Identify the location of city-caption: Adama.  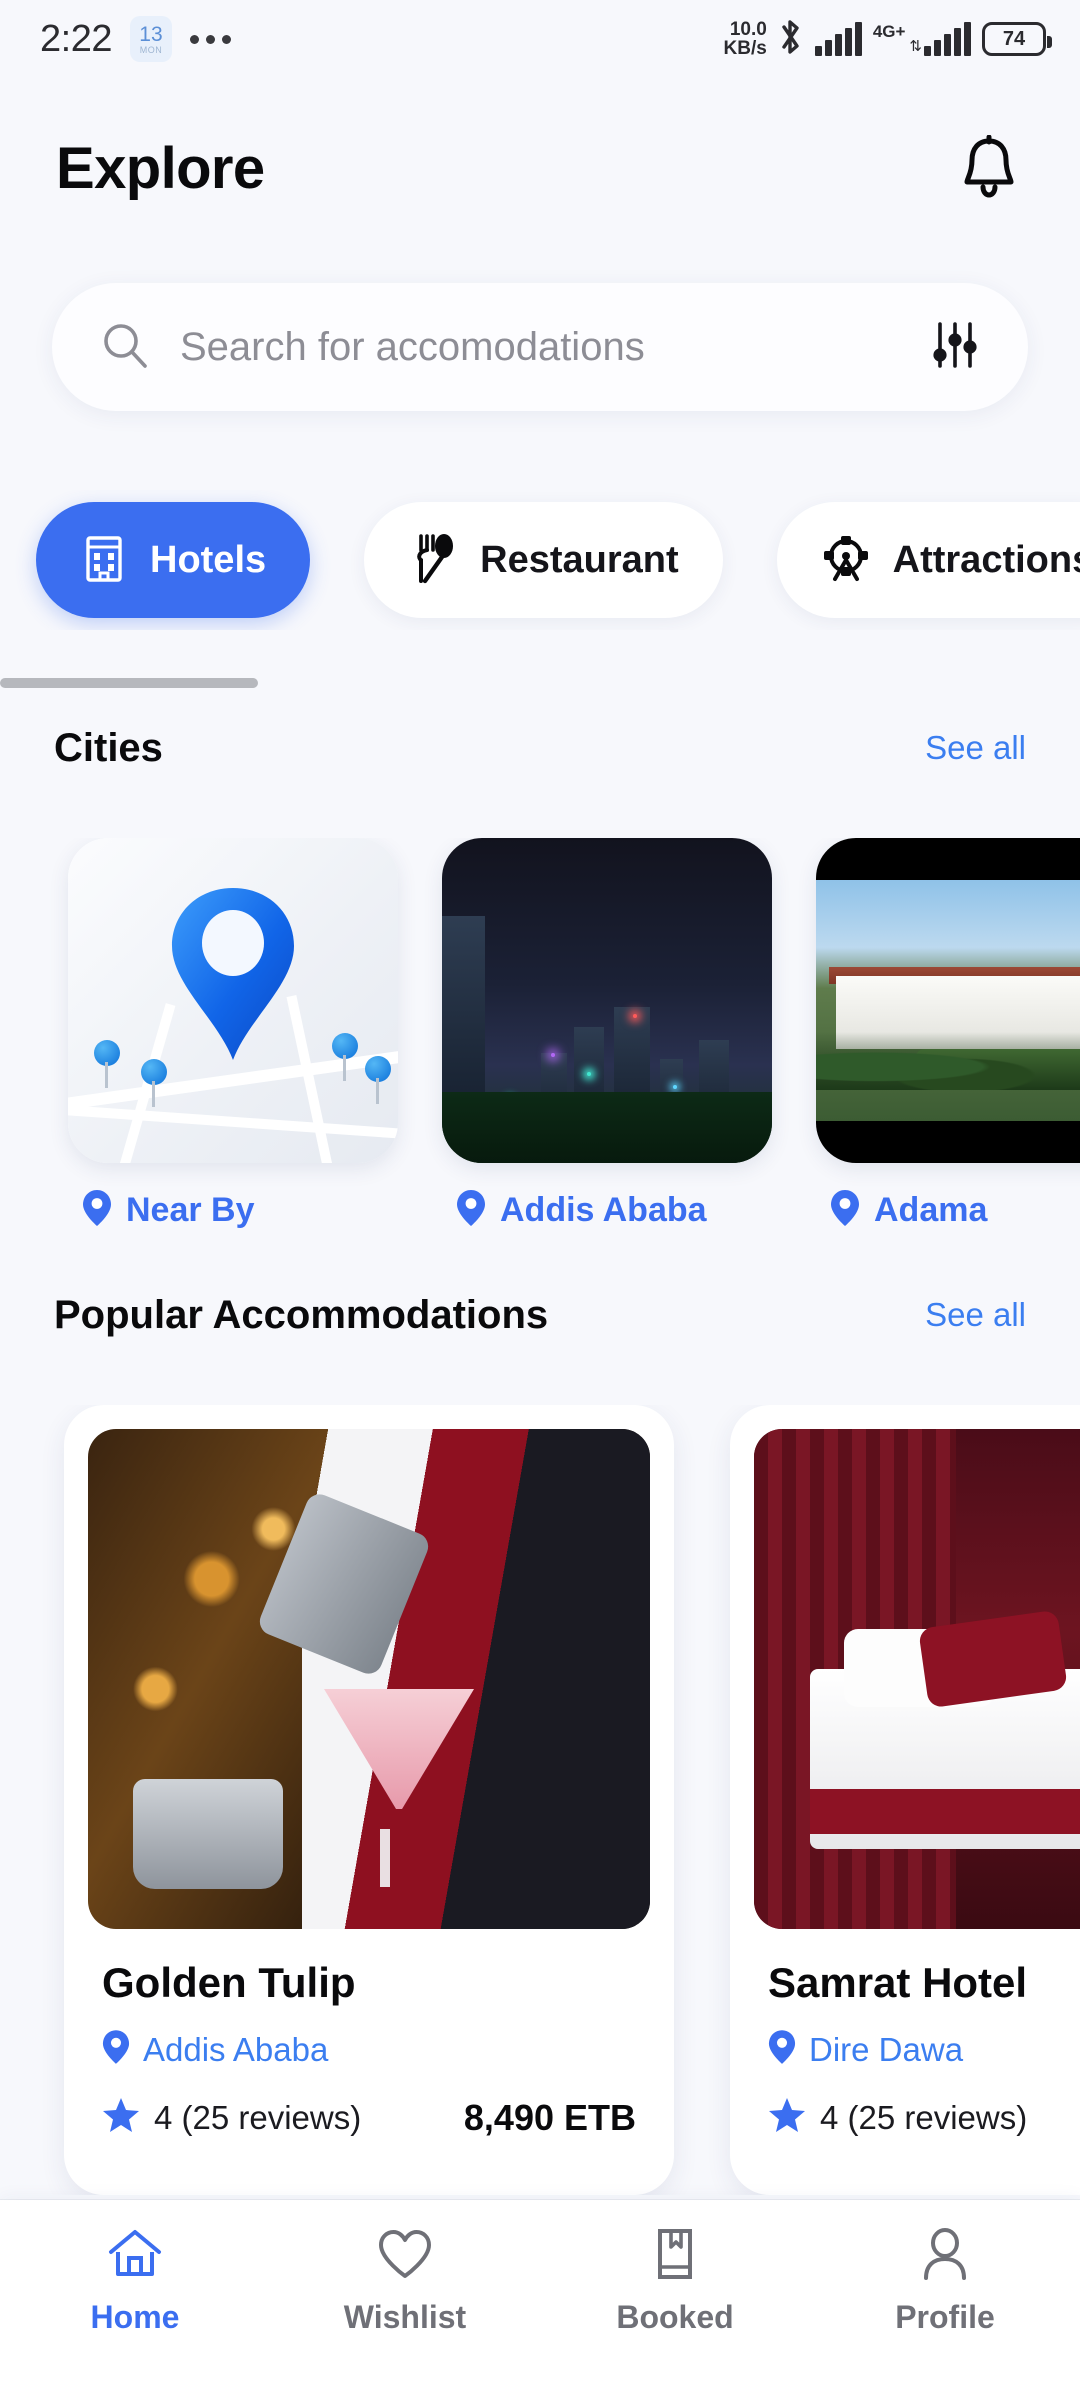
(948, 1208).